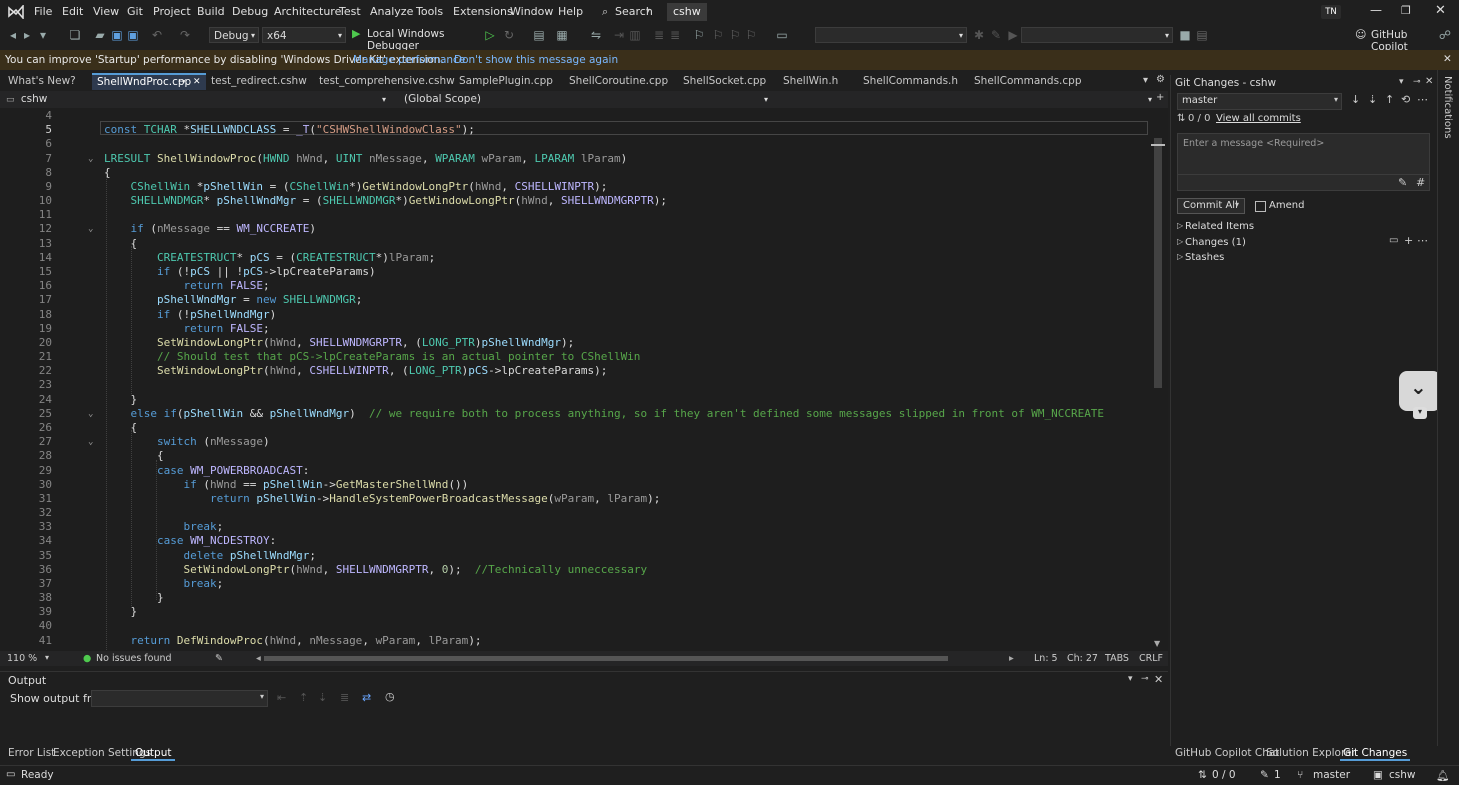 This screenshot has height=785, width=1459. I want to click on status-repo: cshw, so click(1402, 775).